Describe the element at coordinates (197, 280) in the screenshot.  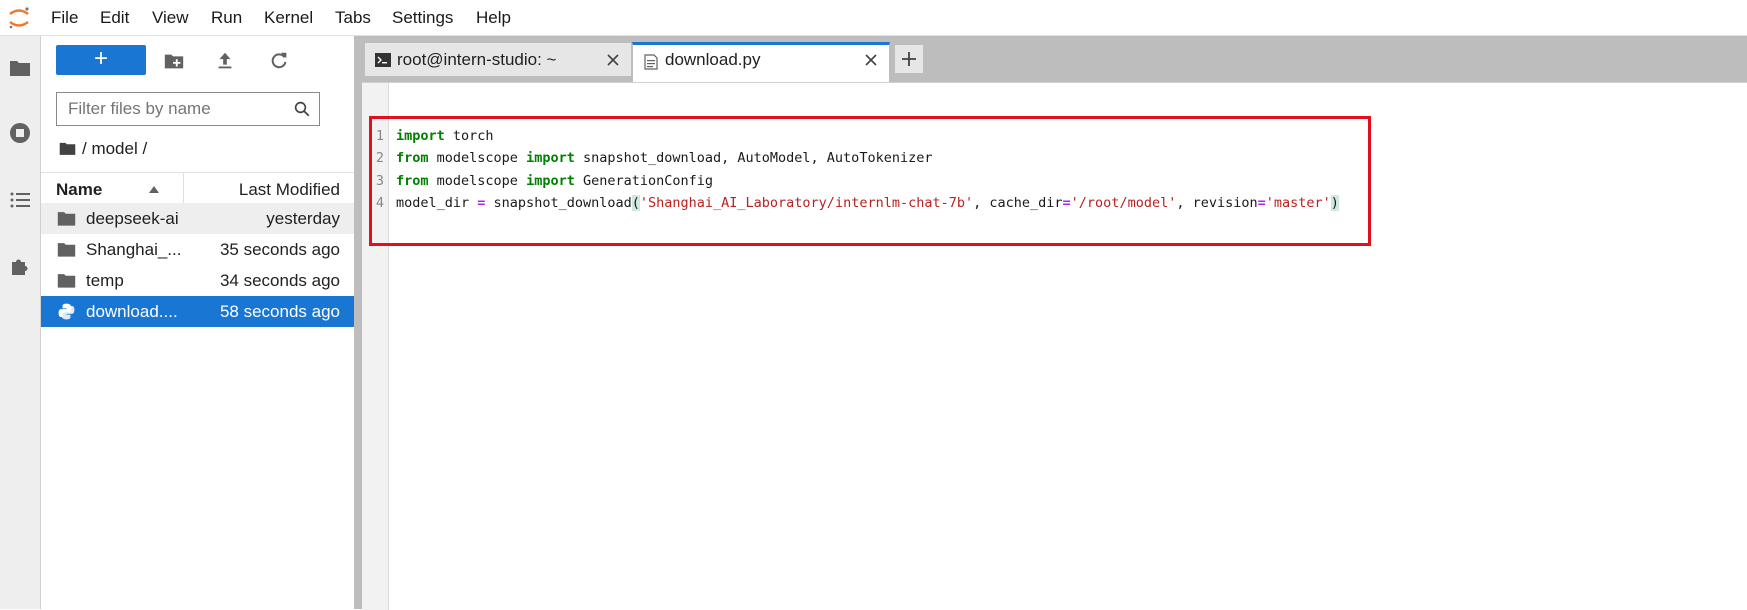
I see `file-row: temp 34 seconds ago` at that location.